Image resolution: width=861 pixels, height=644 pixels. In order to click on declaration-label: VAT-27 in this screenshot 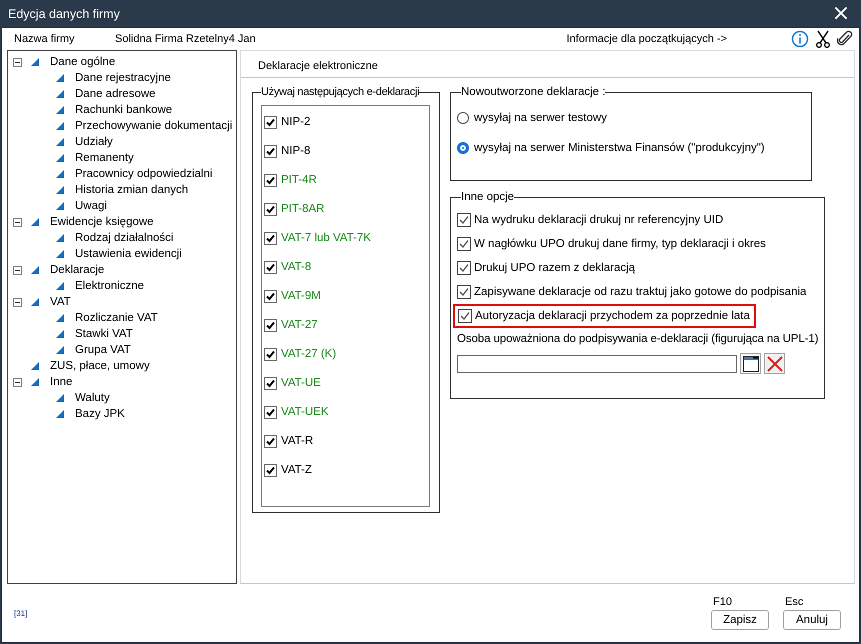, I will do `click(299, 325)`.